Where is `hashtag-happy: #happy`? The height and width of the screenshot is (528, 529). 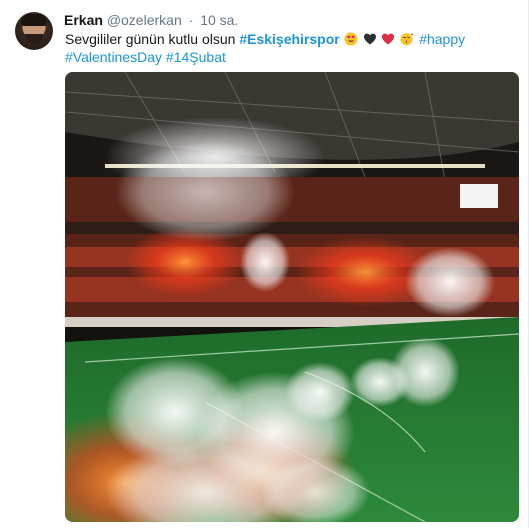
hashtag-happy: #happy is located at coordinates (442, 39).